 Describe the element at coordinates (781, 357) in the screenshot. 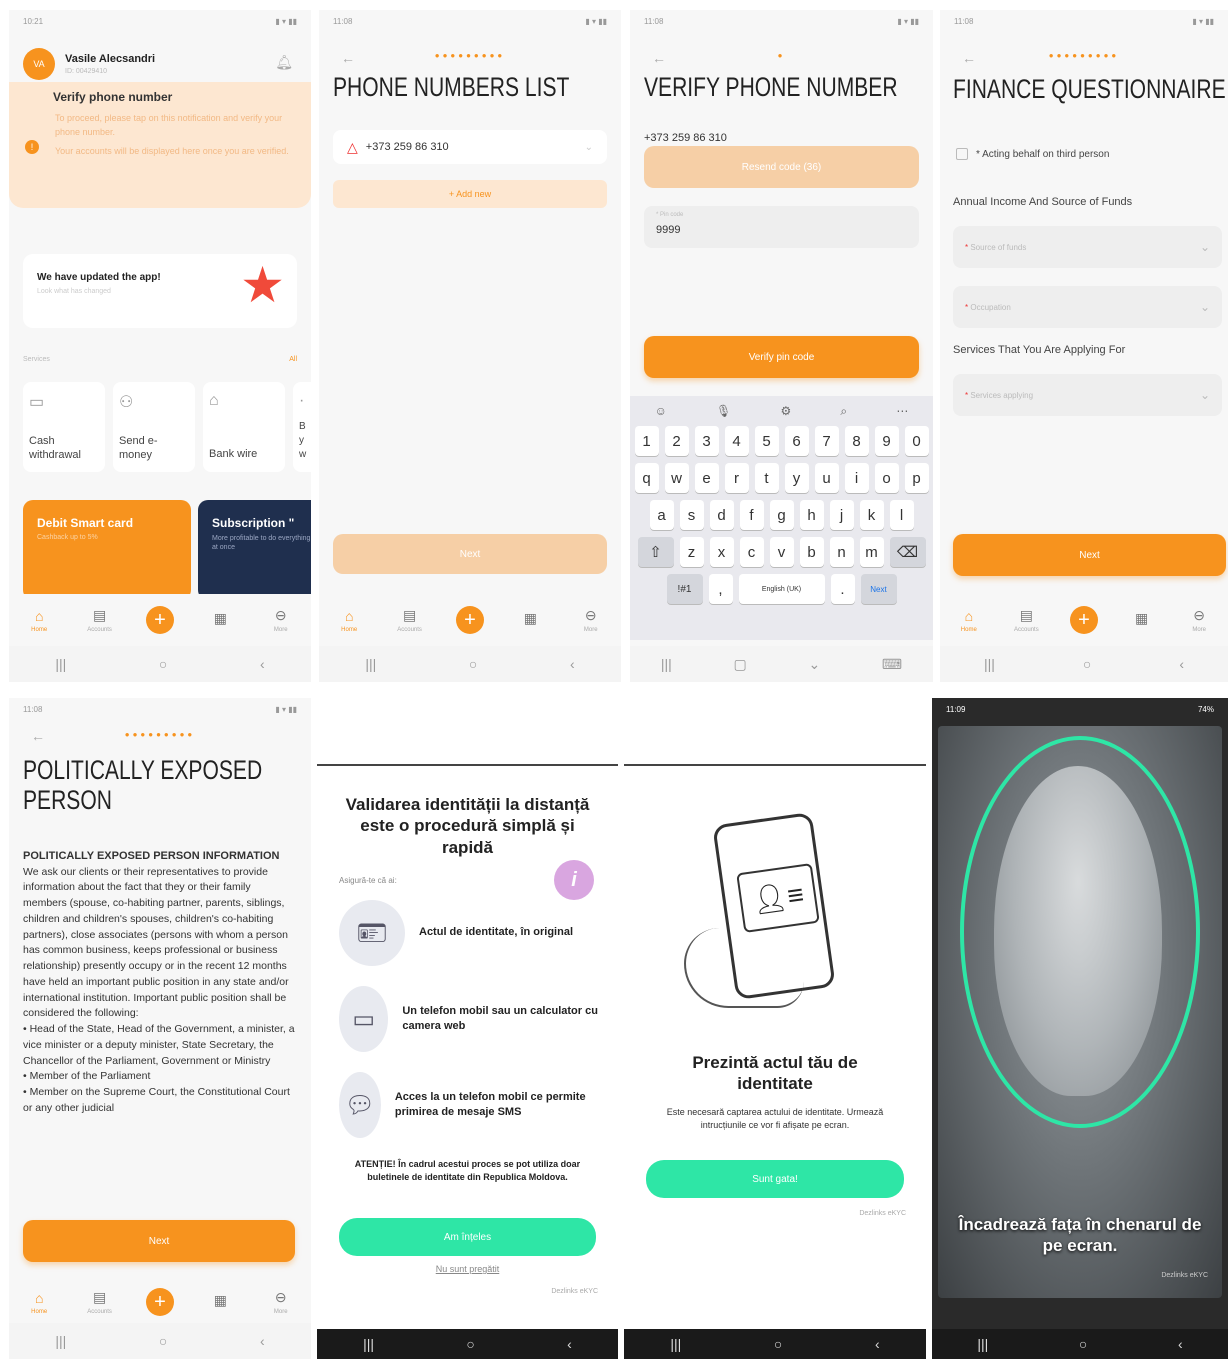

I see `verify-pin-button: Verify pin code` at that location.